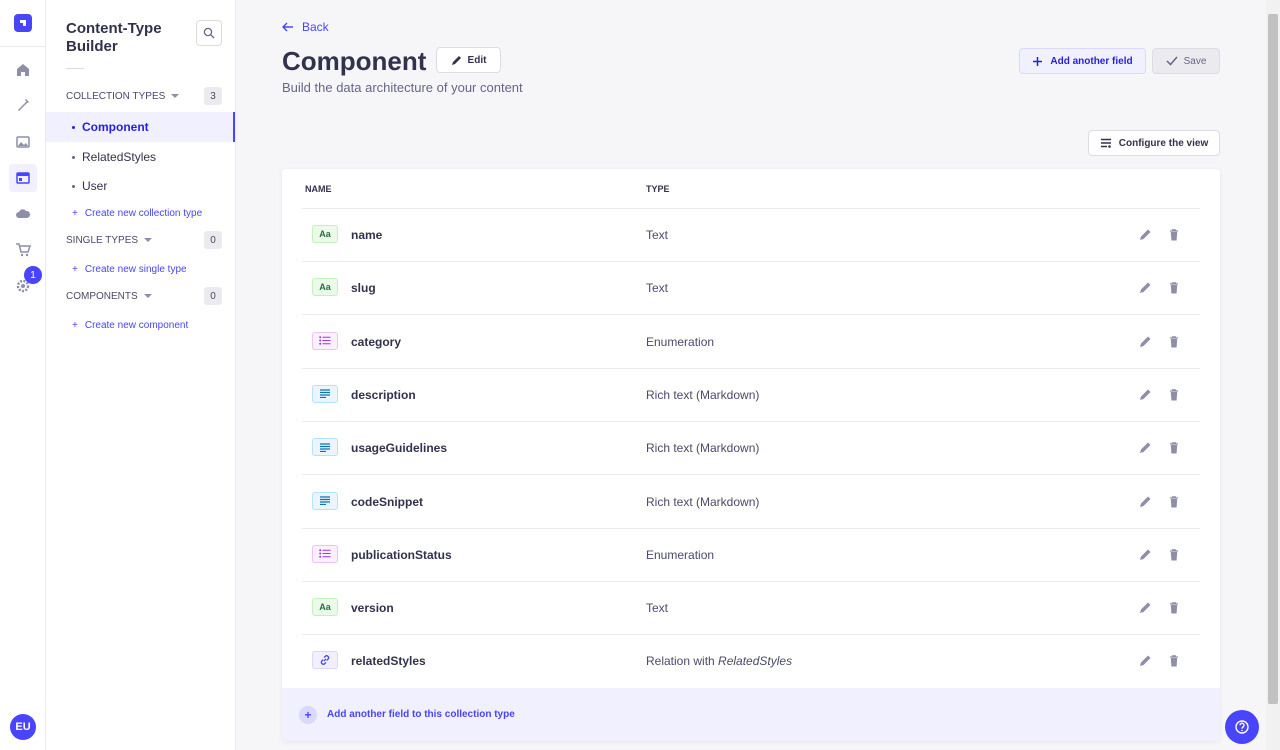 The height and width of the screenshot is (750, 1280). Describe the element at coordinates (23, 23) in the screenshot. I see `strapi-logo-icon` at that location.